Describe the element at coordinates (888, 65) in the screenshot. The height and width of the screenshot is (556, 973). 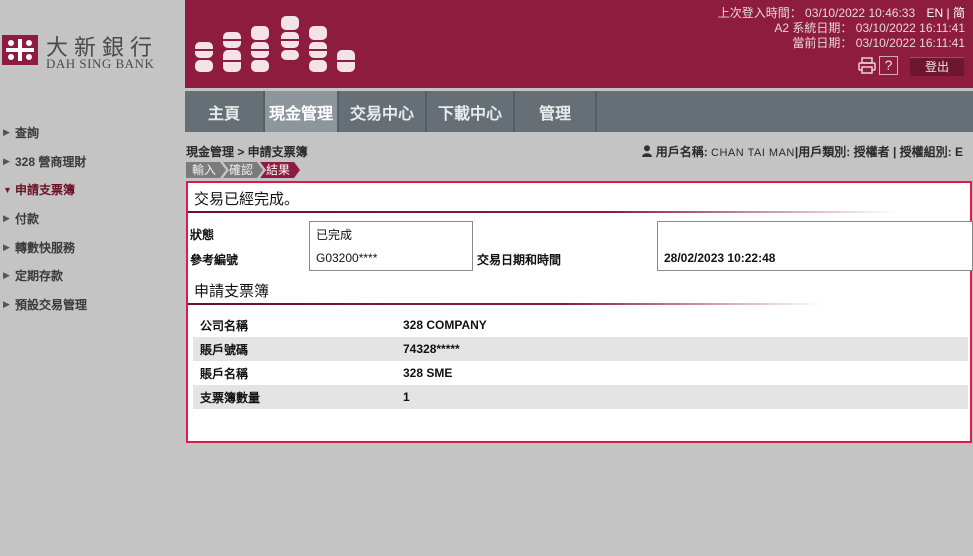
I see `help-button: ?` at that location.